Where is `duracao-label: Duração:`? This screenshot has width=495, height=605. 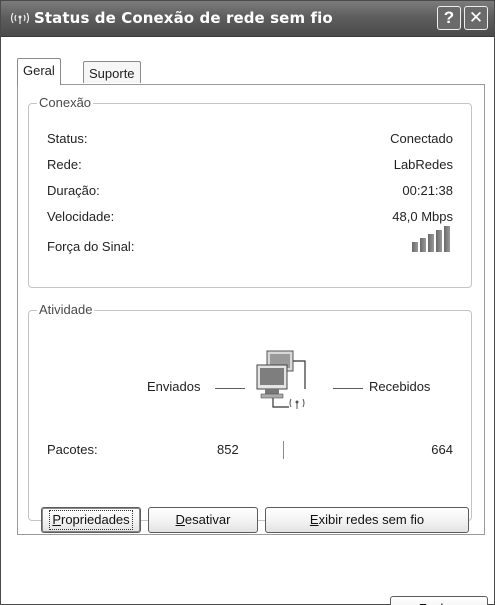
duracao-label: Duração: is located at coordinates (73, 190).